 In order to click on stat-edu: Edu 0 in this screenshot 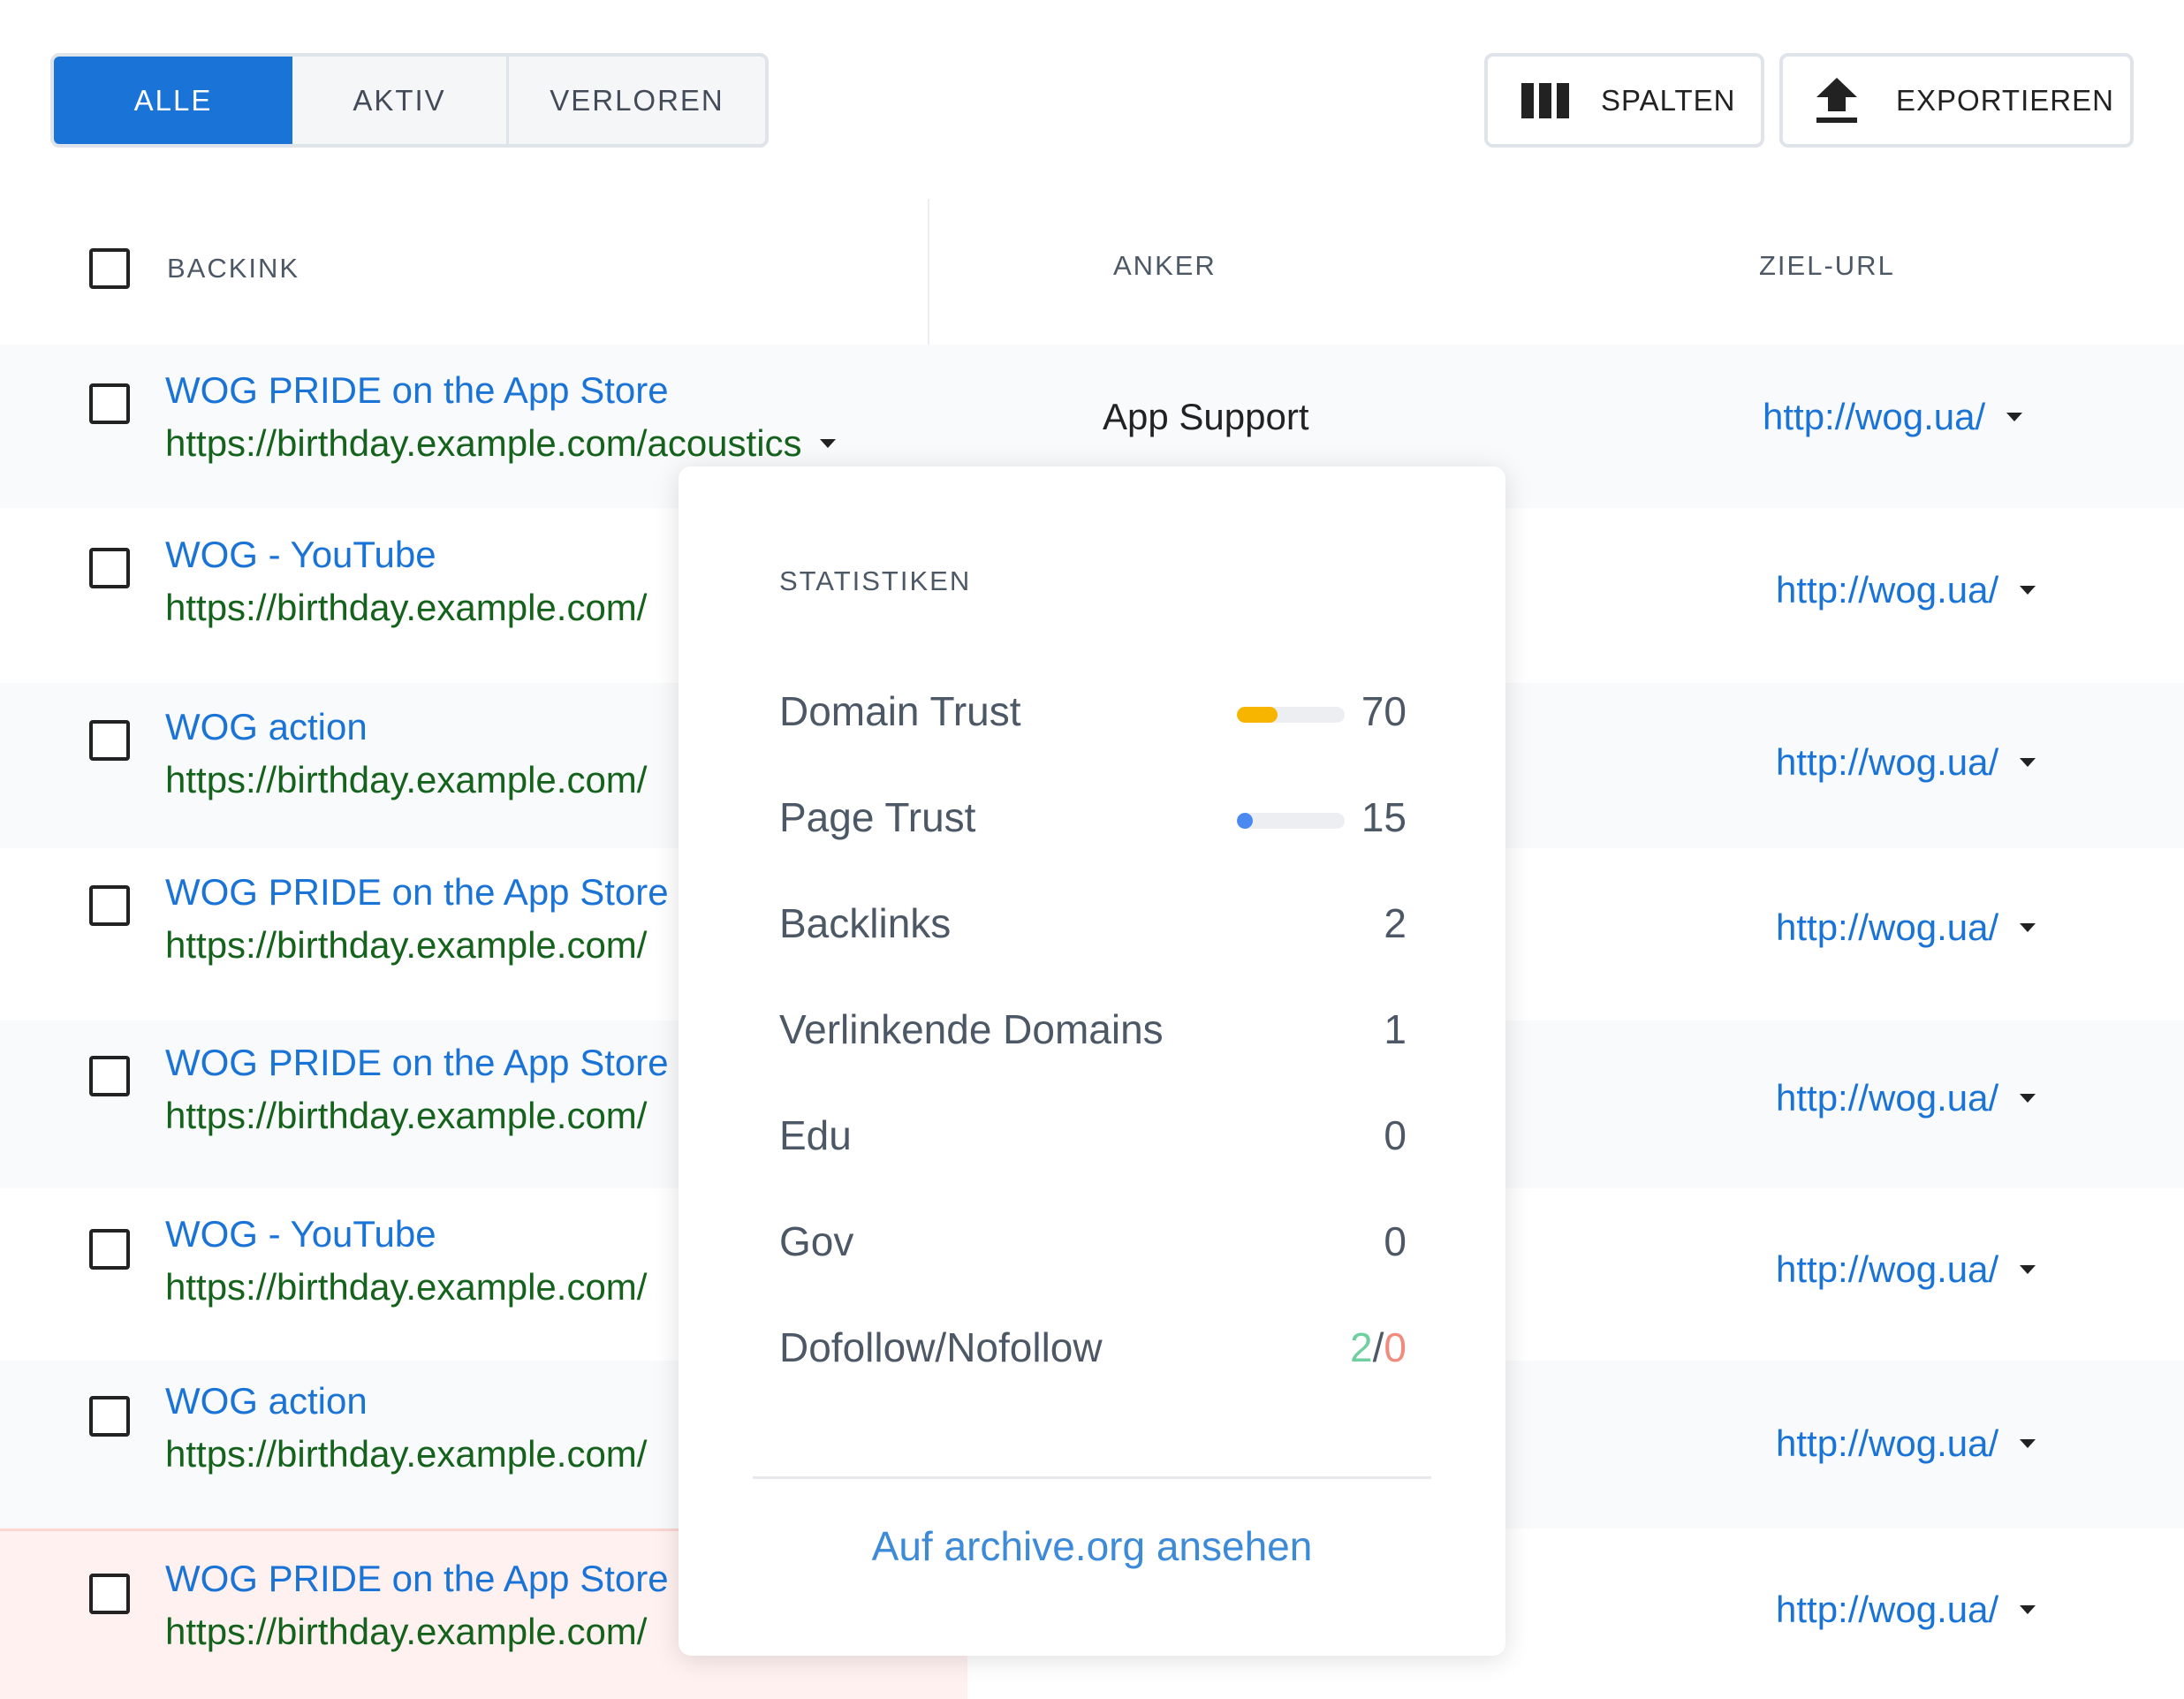, I will do `click(1093, 1137)`.